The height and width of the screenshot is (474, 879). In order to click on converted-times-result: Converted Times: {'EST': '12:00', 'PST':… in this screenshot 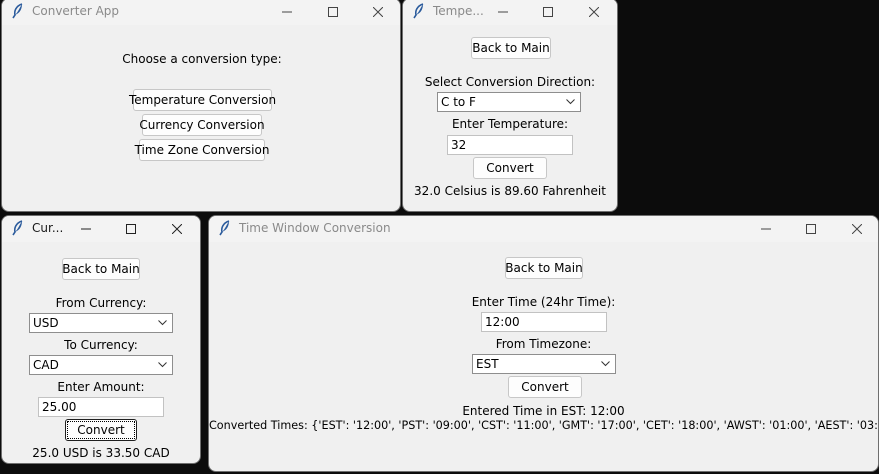, I will do `click(544, 425)`.